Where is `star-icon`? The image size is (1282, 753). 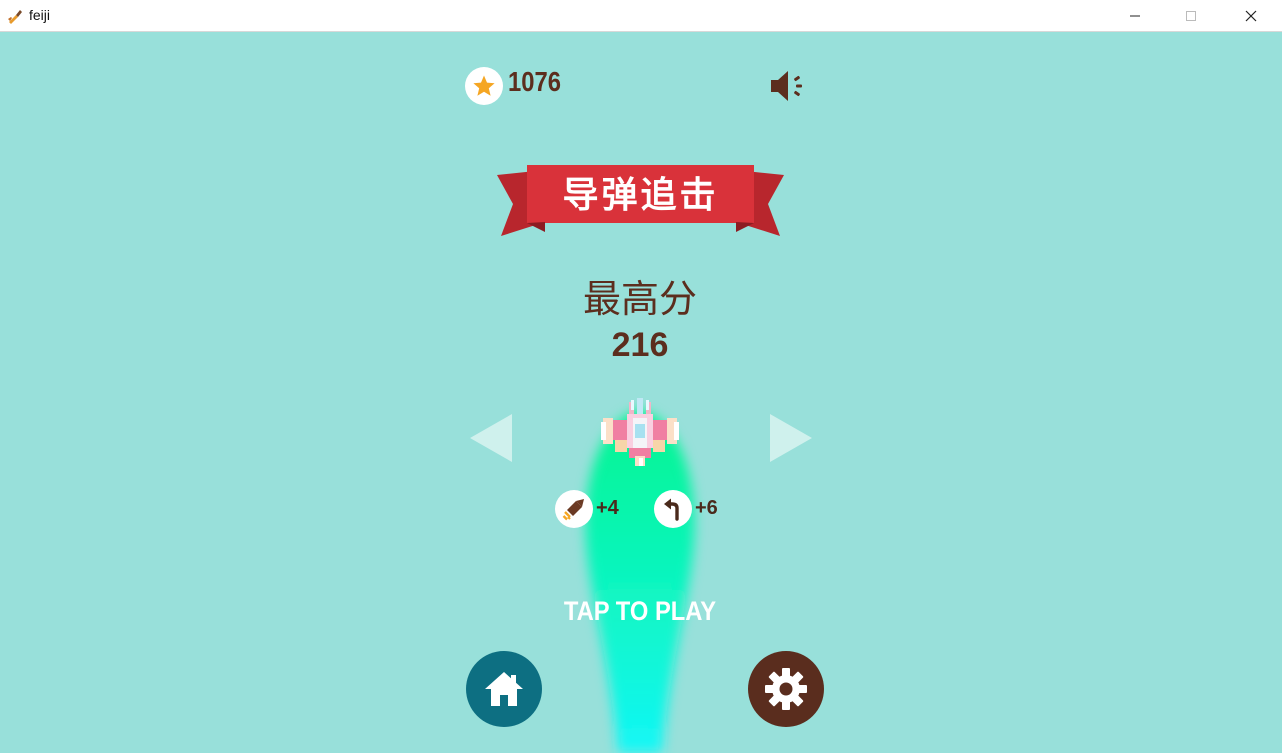 star-icon is located at coordinates (484, 85).